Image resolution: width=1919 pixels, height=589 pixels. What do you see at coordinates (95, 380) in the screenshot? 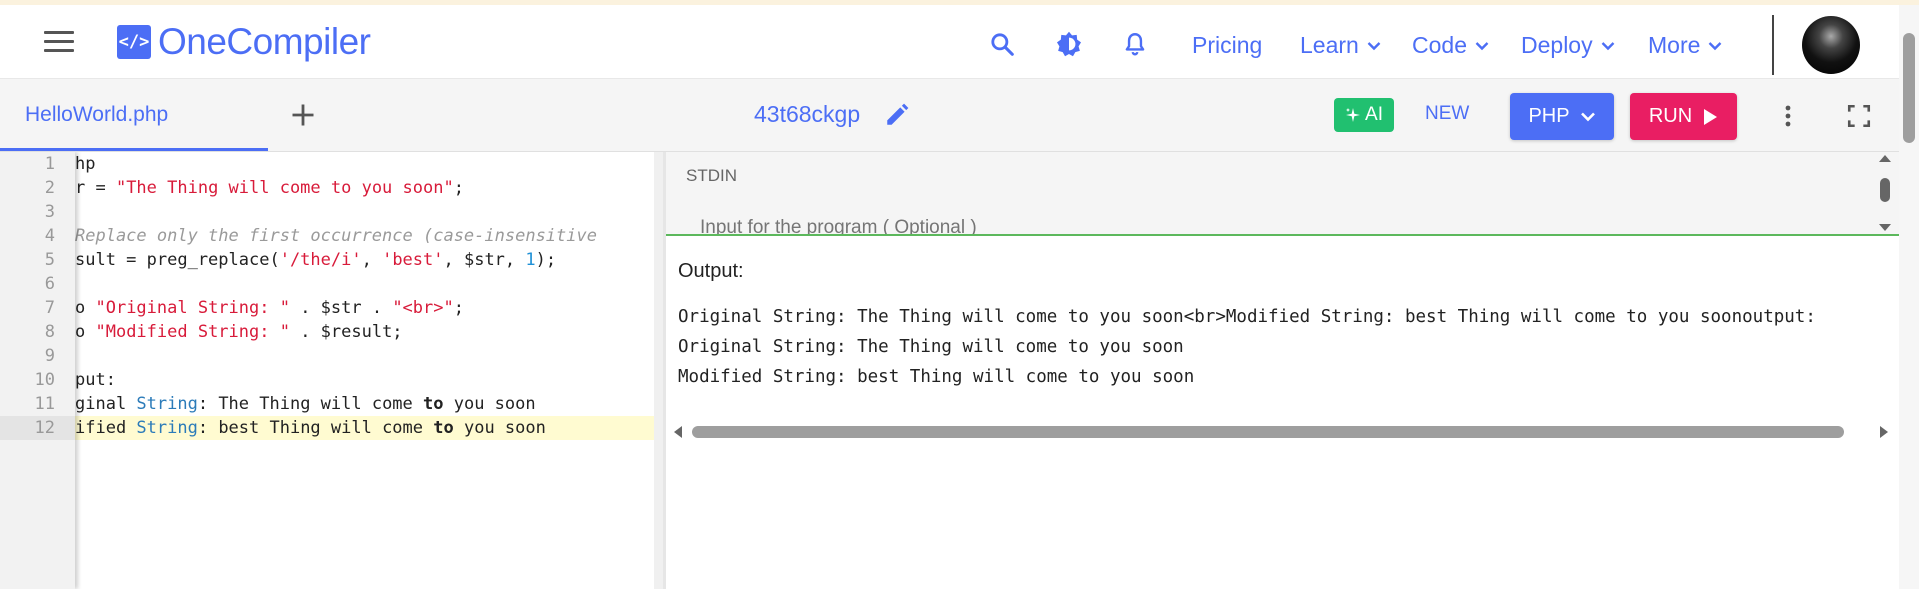
I see `code-line: put:` at bounding box center [95, 380].